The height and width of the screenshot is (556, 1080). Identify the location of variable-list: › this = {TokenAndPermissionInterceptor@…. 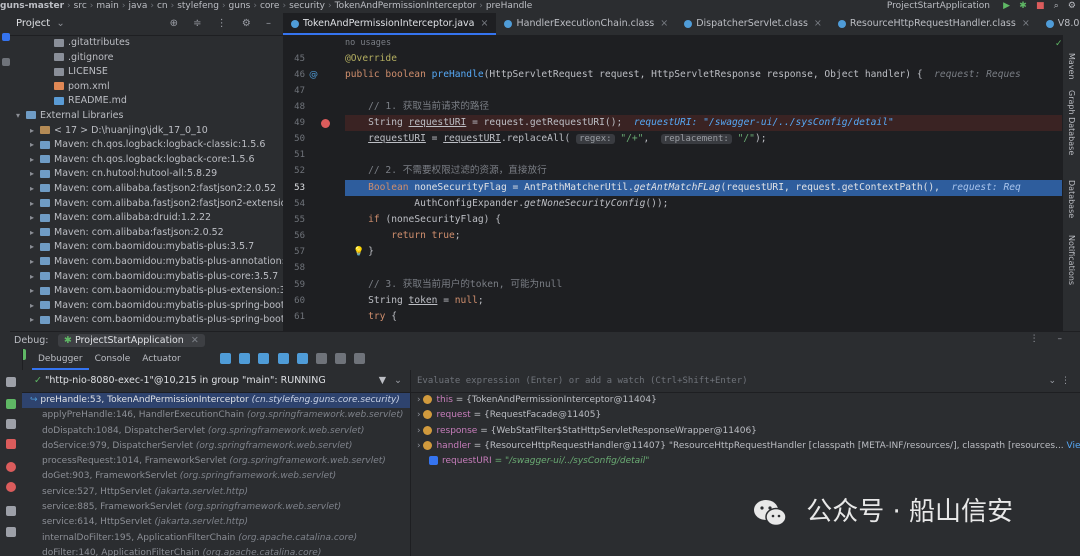
(745, 431).